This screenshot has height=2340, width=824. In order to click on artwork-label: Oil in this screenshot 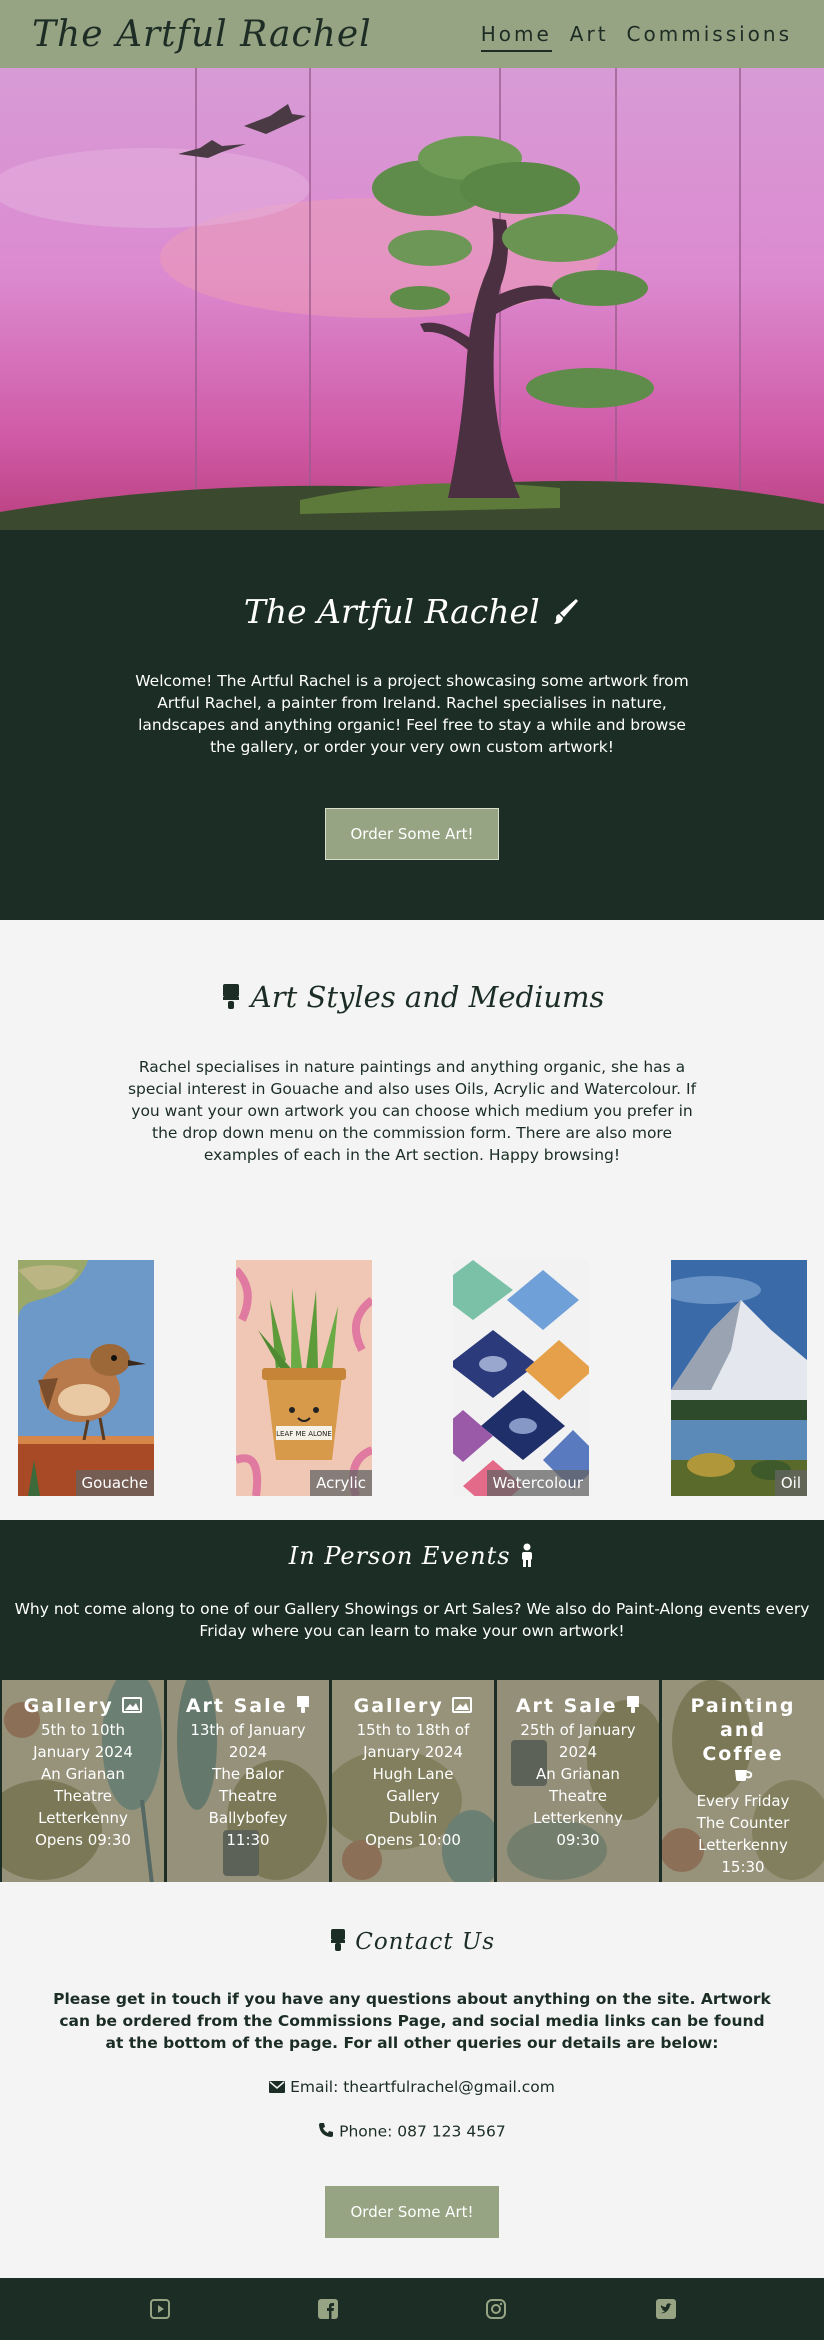, I will do `click(790, 1483)`.